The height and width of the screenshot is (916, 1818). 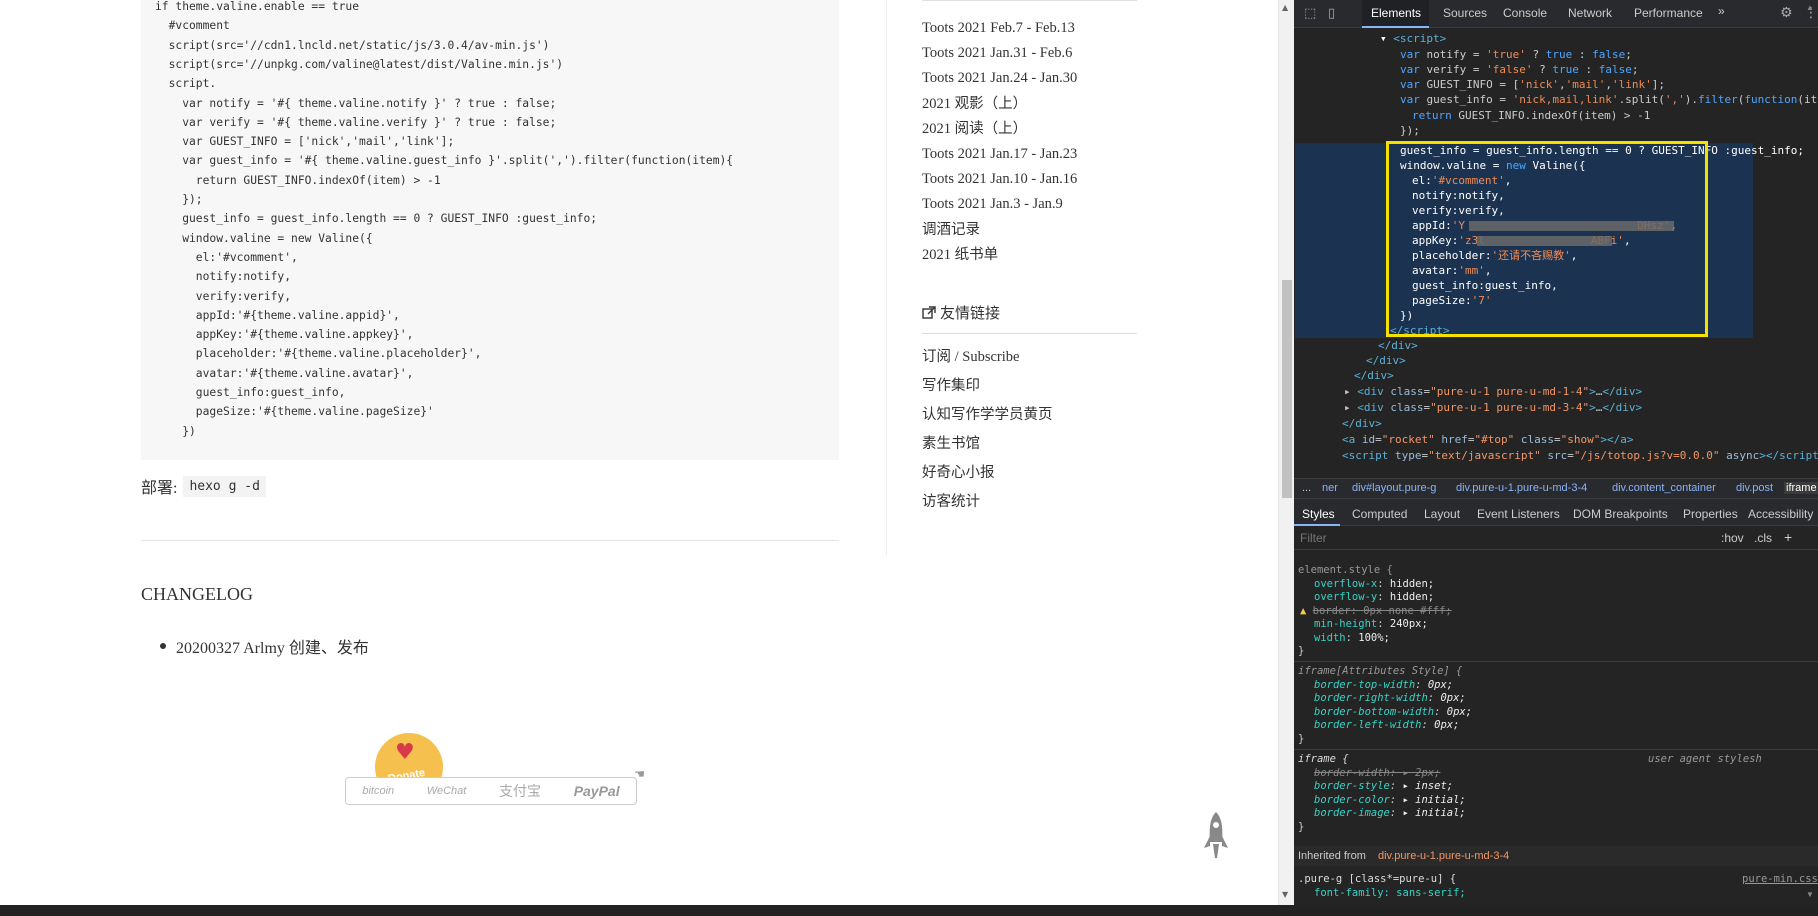 I want to click on inspect-element-icon: ⬚, so click(x=1310, y=13).